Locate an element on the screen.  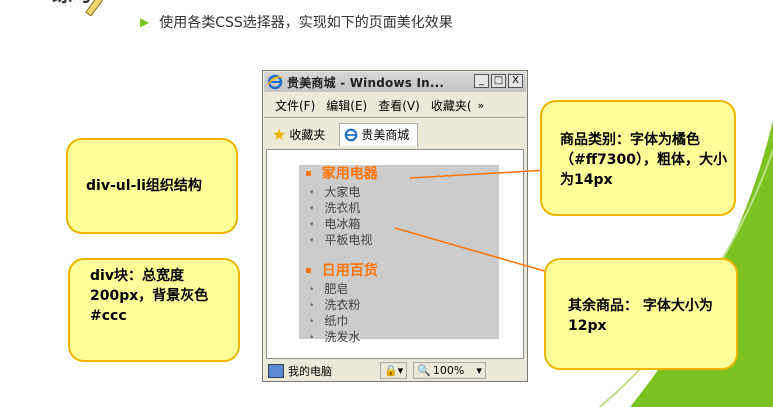
menu-view: 查看(V) is located at coordinates (399, 105).